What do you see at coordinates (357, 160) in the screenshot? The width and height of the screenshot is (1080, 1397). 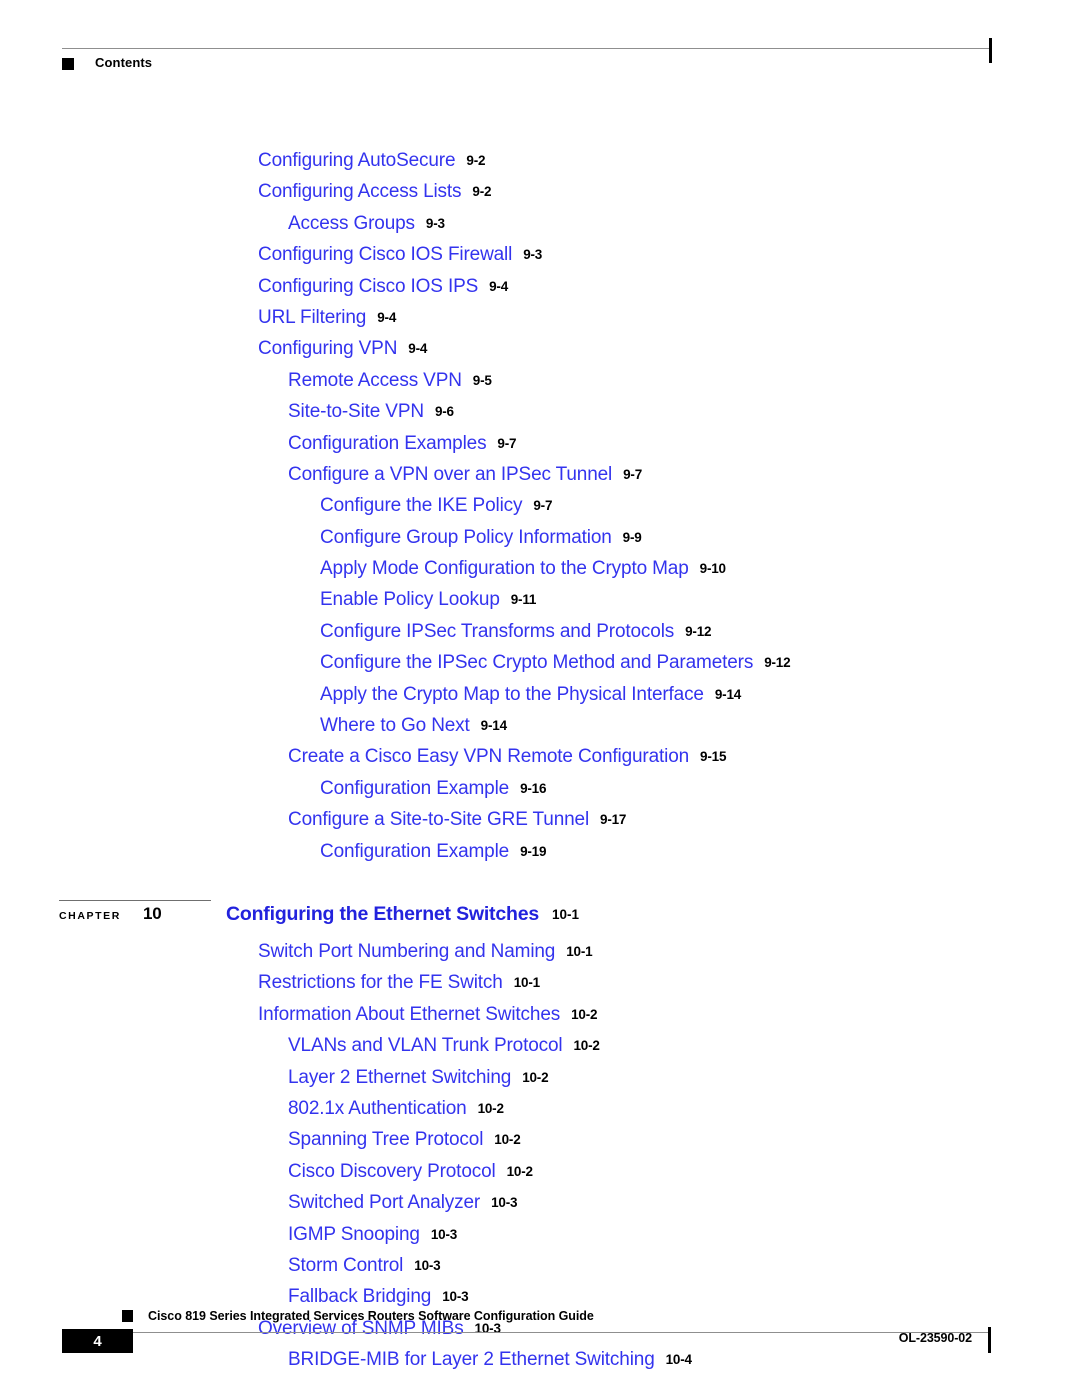 I see `toc-entry-title: Configuring AutoSecure` at bounding box center [357, 160].